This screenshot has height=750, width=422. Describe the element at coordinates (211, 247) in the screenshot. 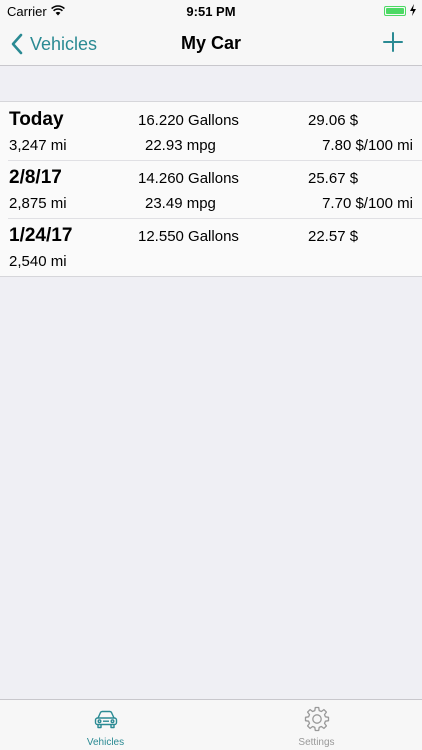

I see `fillup-row: 1/24/17 2,540 mi 12.550 Gallons 22.57 $` at that location.